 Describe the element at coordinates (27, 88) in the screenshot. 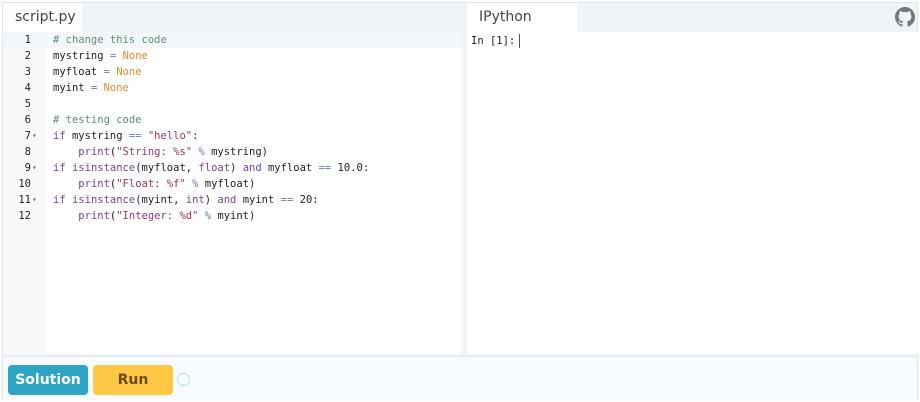

I see `line-number: 4` at that location.